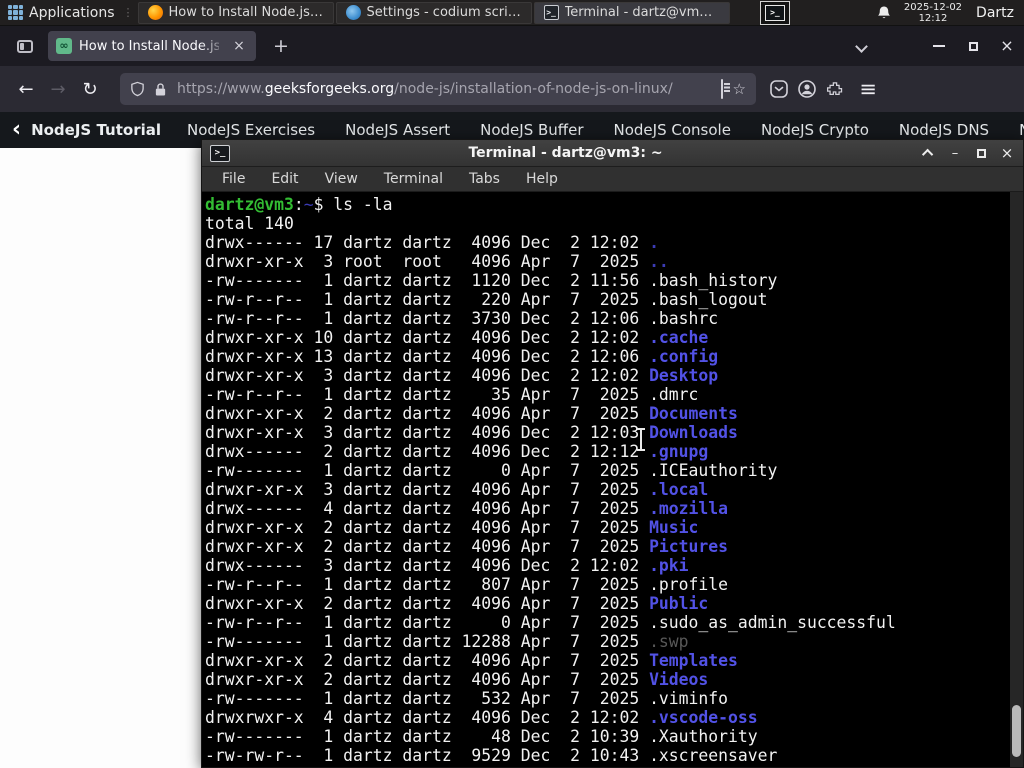  I want to click on tracking-shield-icon, so click(137, 89).